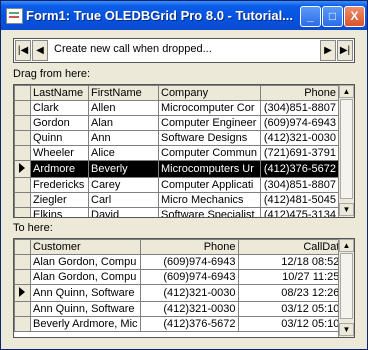  What do you see at coordinates (299, 212) in the screenshot?
I see `table-cell: (412)475-3134` at bounding box center [299, 212].